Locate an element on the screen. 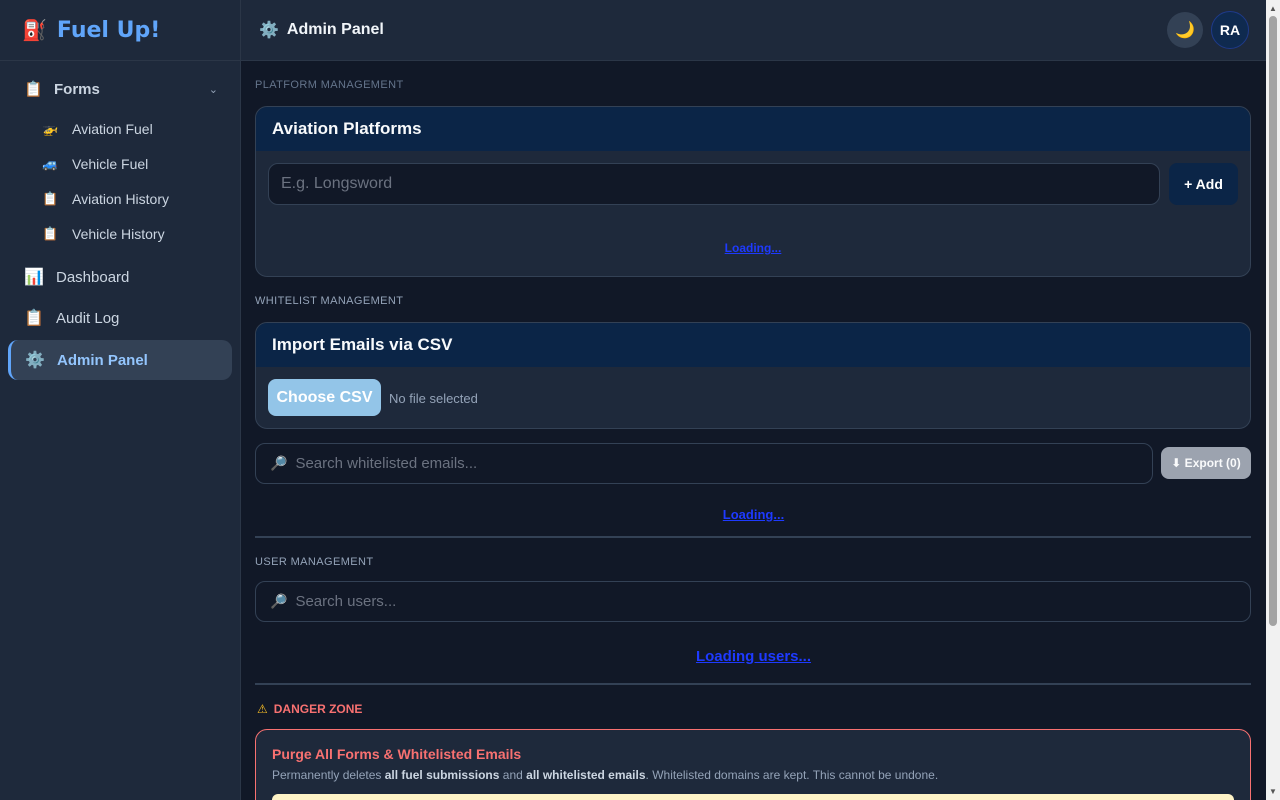 The width and height of the screenshot is (1280, 800). sidebar-item-label: Vehicle Fuel is located at coordinates (110, 164).